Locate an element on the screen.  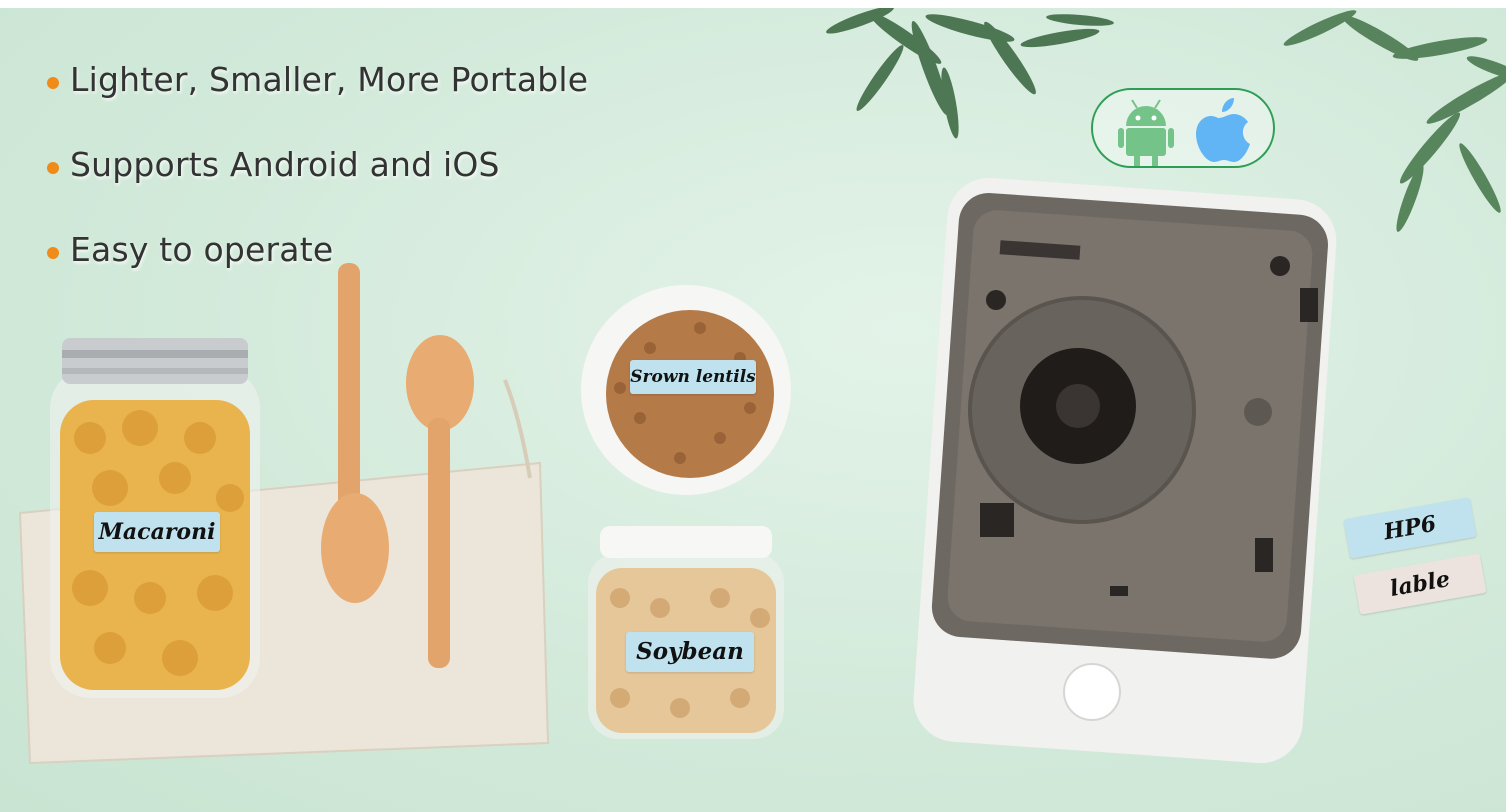
os-support-badge is located at coordinates (1183, 128).